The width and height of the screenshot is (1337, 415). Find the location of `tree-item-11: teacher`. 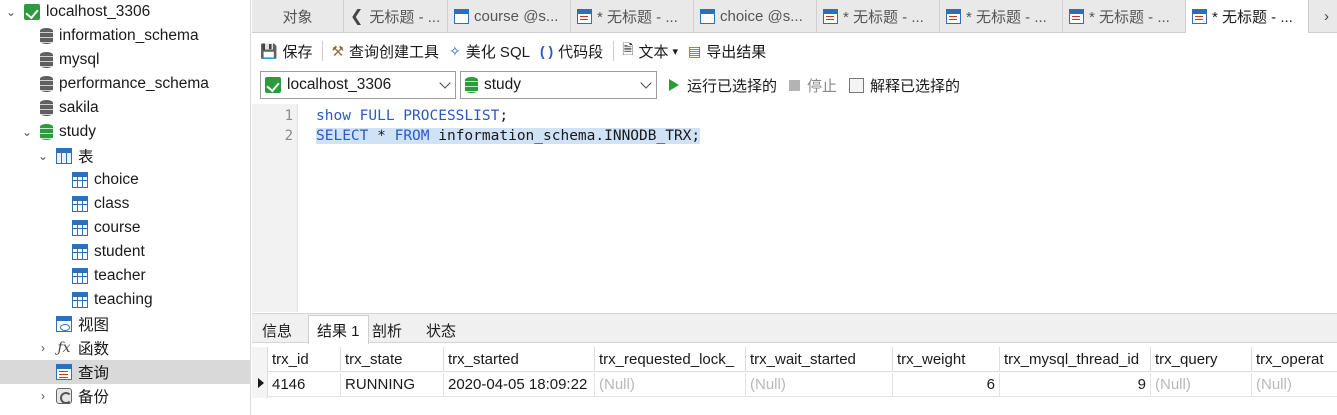

tree-item-11: teacher is located at coordinates (125, 276).